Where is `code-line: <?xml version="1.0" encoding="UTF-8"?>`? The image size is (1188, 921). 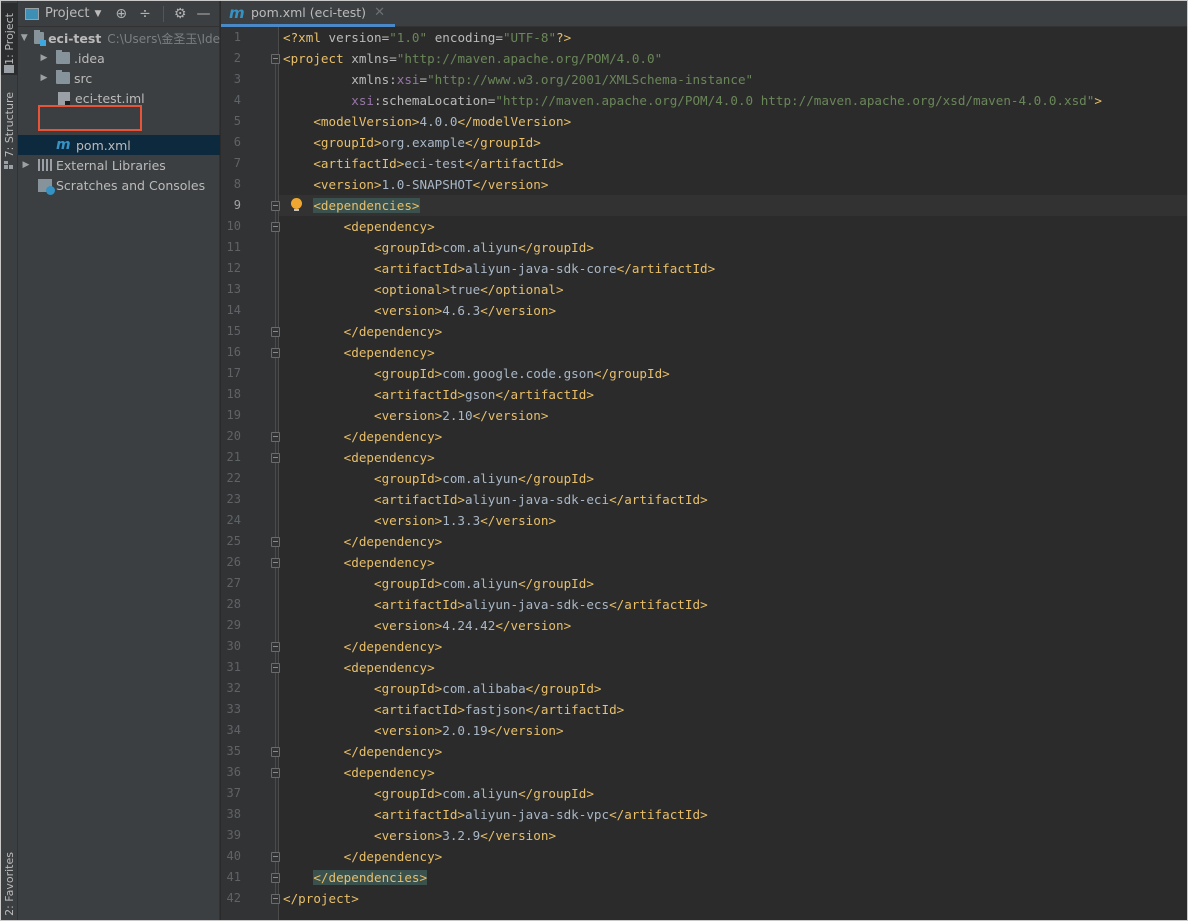
code-line: <?xml version="1.0" encoding="UTF-8"?> is located at coordinates (427, 37).